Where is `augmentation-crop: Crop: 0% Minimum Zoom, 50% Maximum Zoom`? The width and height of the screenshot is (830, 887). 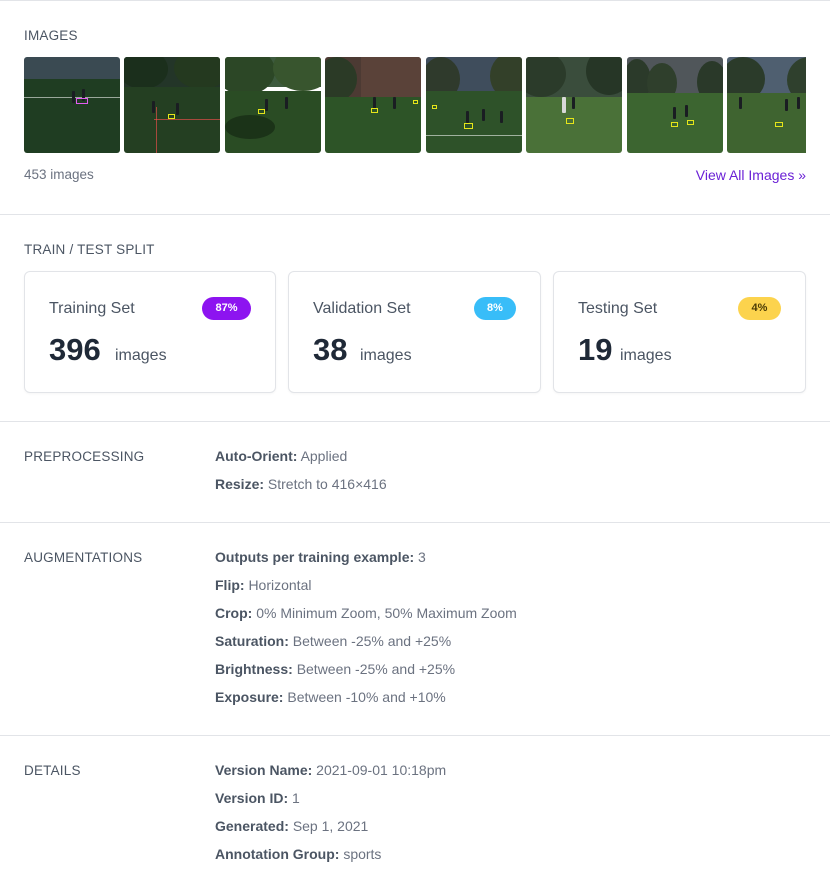
augmentation-crop: Crop: 0% Minimum Zoom, 50% Maximum Zoom is located at coordinates (366, 613).